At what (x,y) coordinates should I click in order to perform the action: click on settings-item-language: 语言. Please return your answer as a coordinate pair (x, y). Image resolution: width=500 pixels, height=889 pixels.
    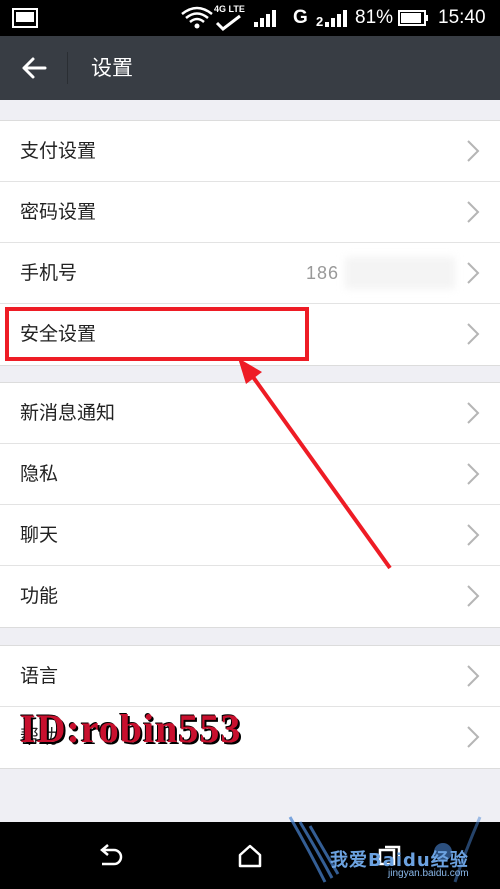
    Looking at the image, I should click on (250, 676).